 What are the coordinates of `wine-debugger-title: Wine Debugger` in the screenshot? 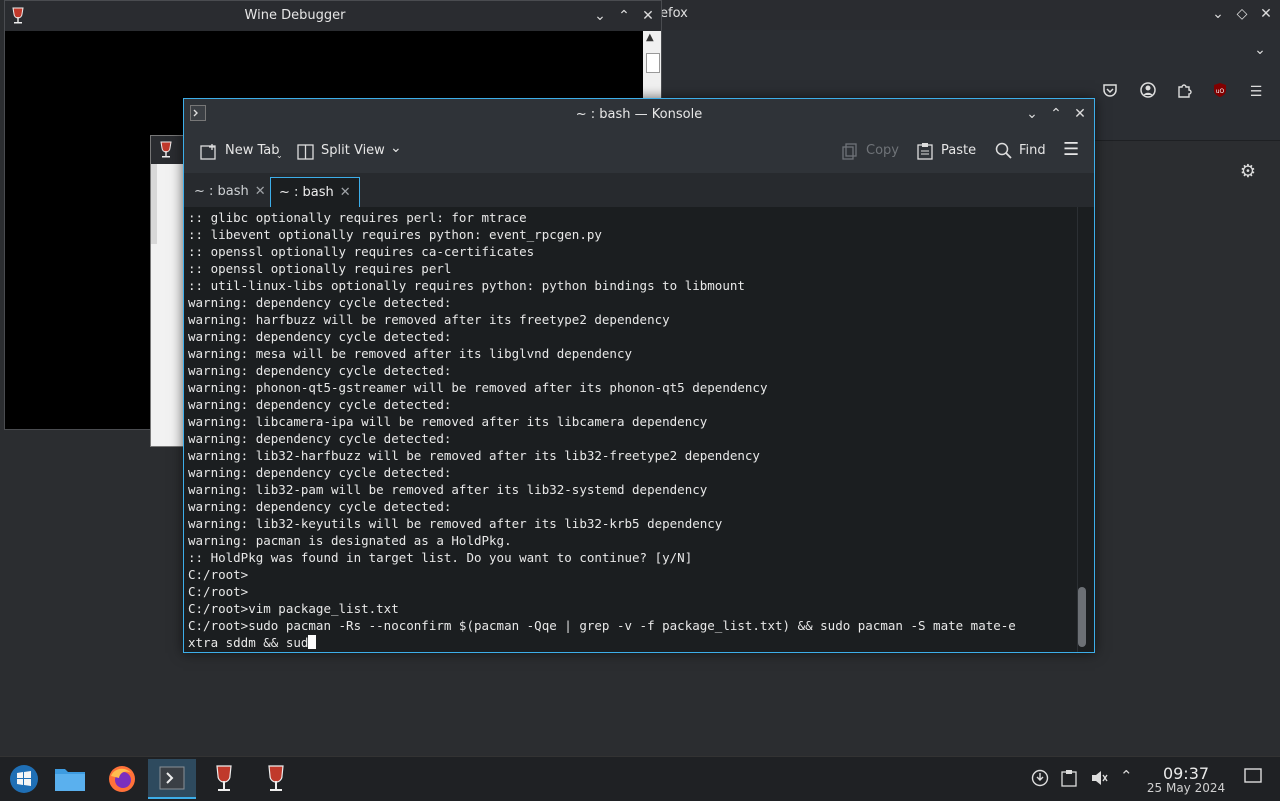 It's located at (295, 15).